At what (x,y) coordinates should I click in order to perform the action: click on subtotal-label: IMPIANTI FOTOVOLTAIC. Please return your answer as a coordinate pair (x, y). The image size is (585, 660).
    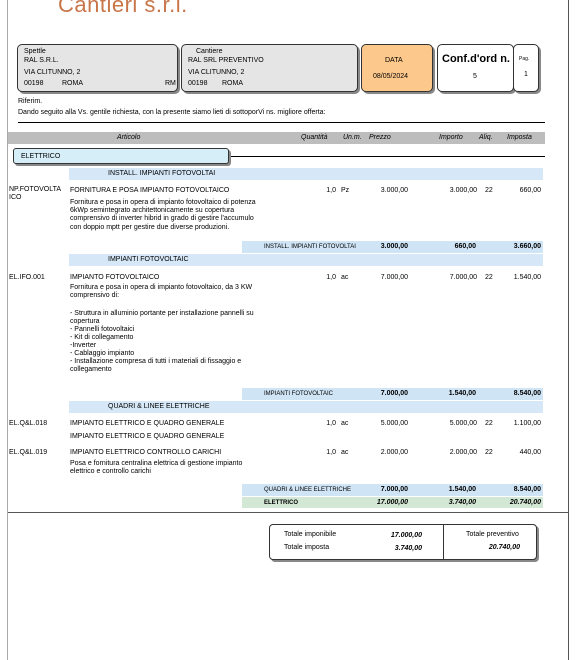
    Looking at the image, I should click on (299, 394).